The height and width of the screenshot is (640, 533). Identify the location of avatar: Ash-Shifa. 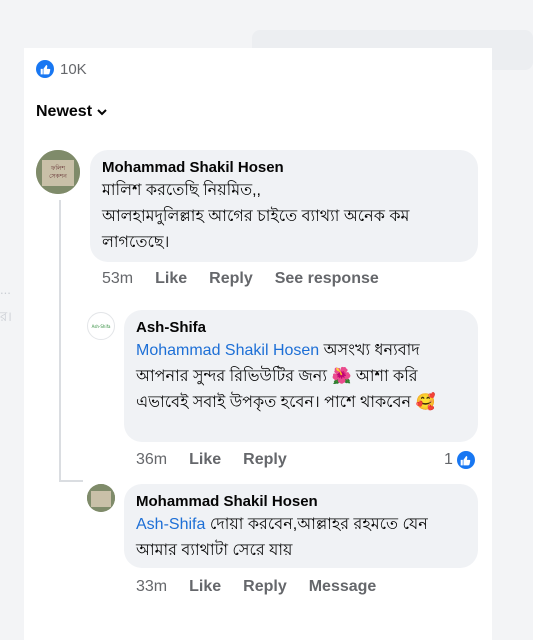
(101, 326).